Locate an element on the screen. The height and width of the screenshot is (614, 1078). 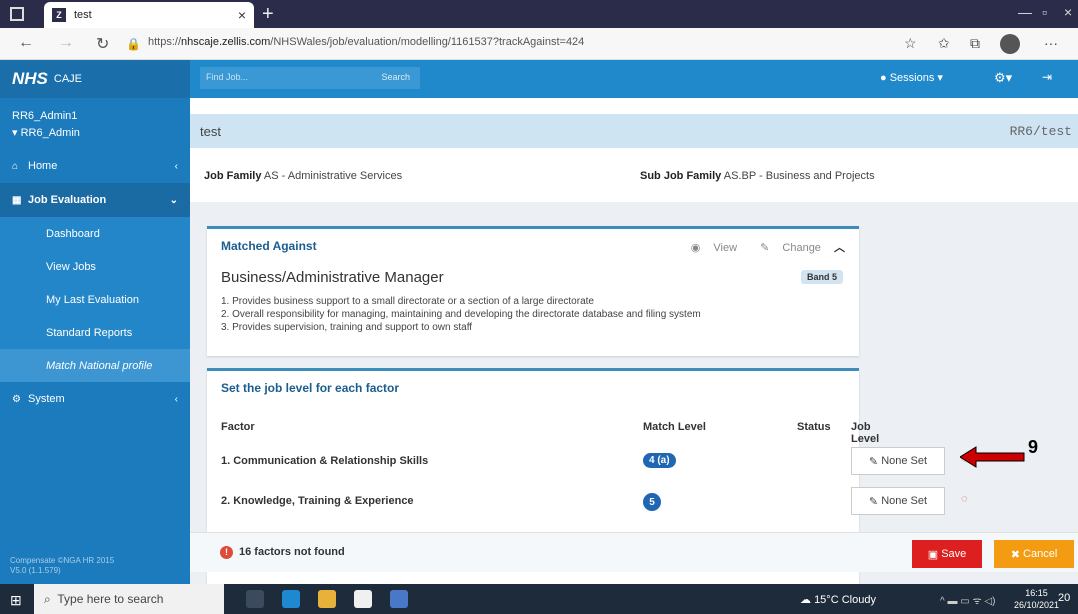
browser-tab: Z test × is located at coordinates (149, 15).